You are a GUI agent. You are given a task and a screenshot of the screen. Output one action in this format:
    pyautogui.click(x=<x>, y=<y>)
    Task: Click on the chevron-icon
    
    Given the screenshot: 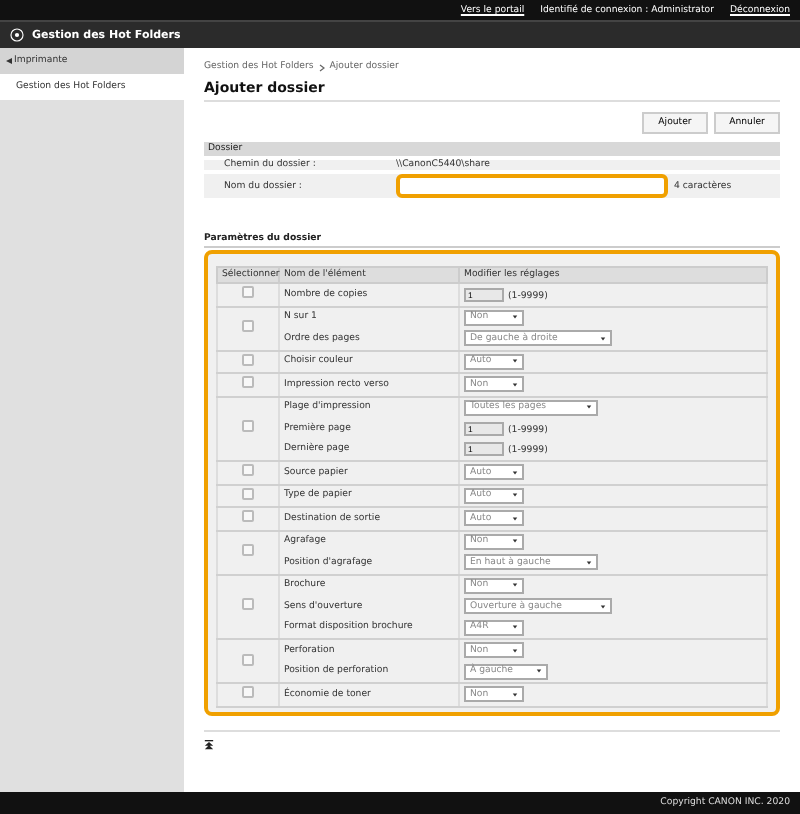 What is the action you would take?
    pyautogui.click(x=321, y=67)
    